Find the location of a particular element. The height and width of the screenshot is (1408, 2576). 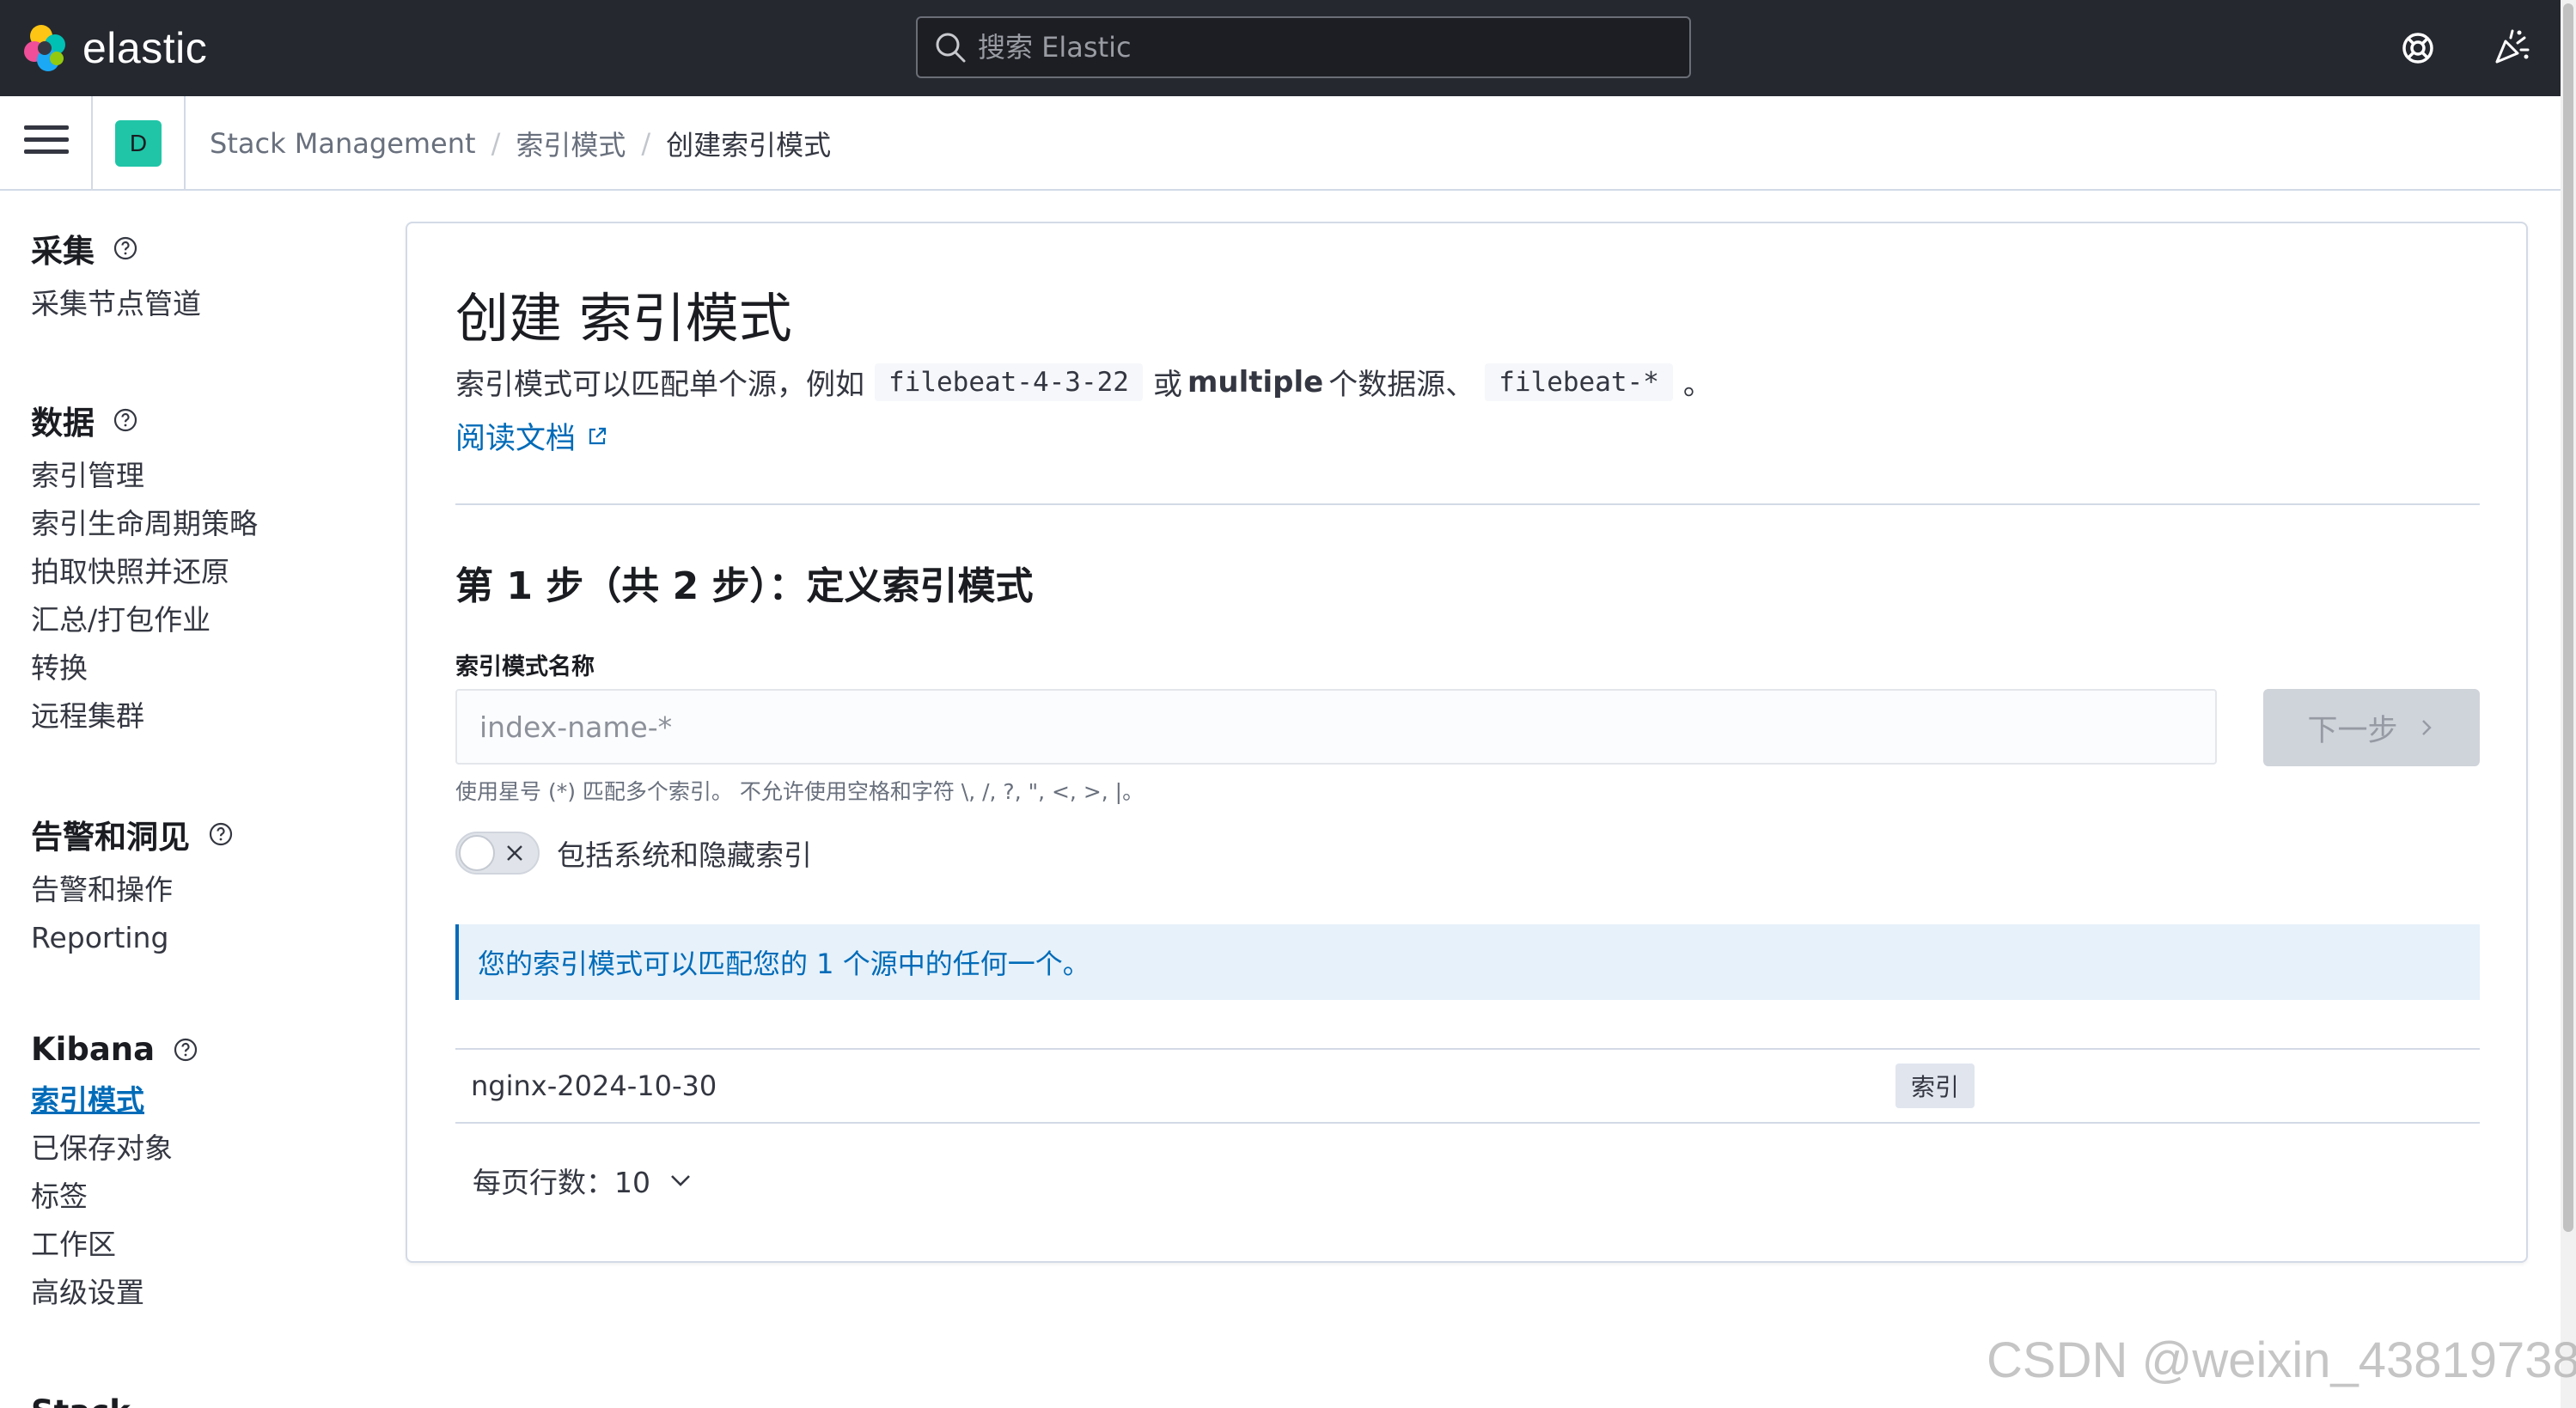

sidebar-item-remote-clusters: 远程集群 is located at coordinates (144, 716).